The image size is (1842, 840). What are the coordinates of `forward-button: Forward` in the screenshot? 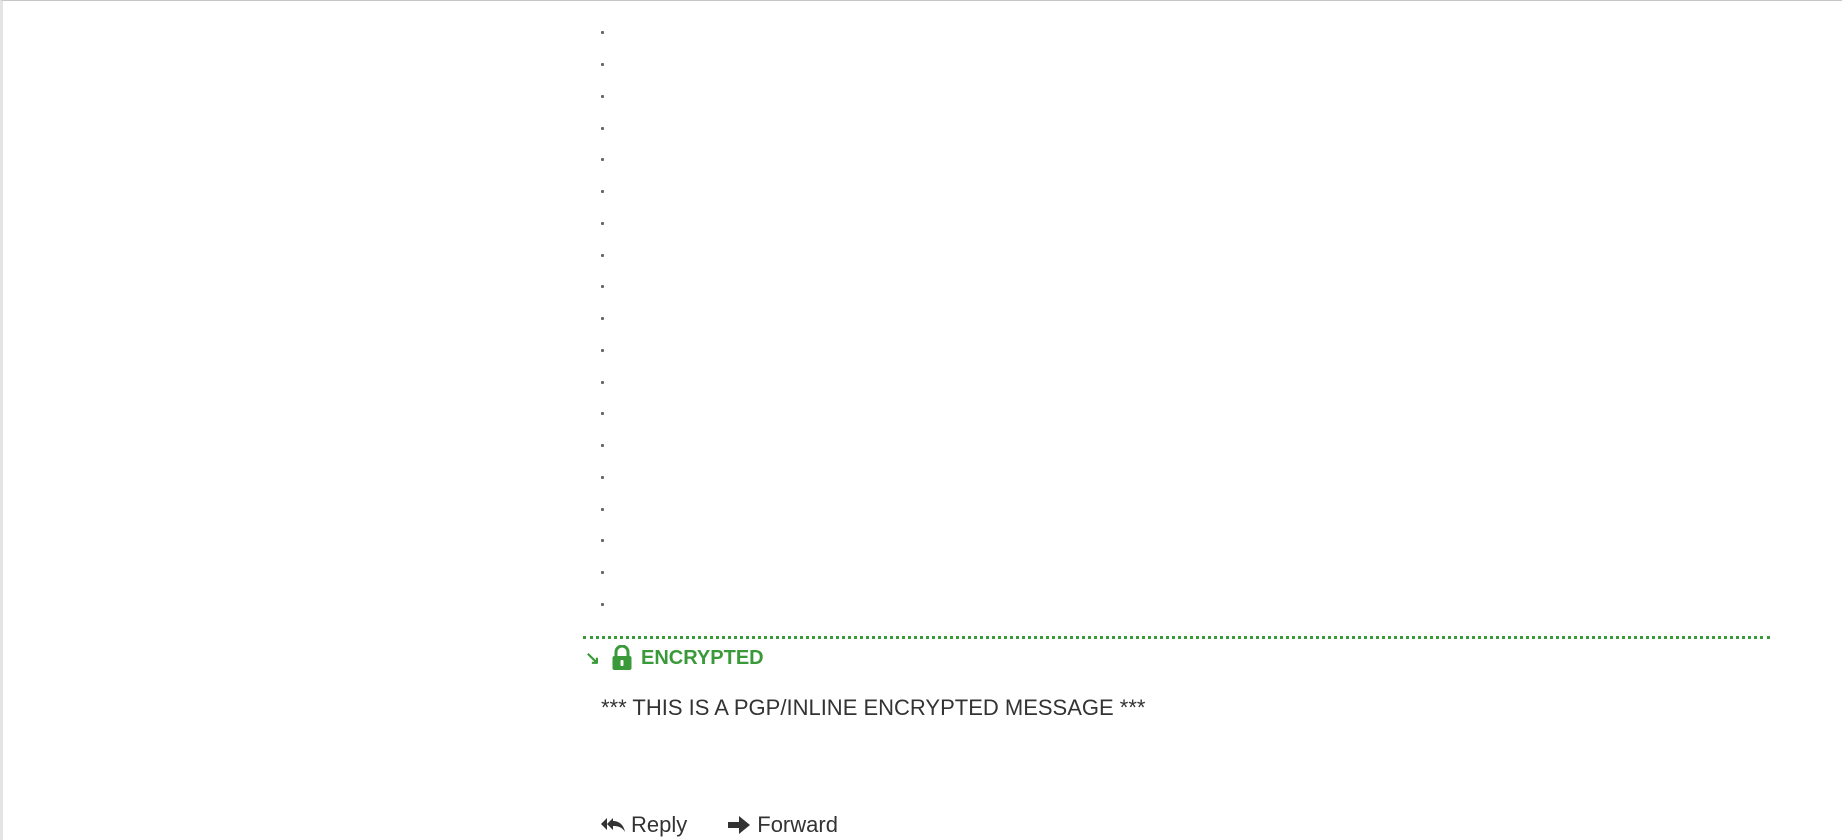 It's located at (782, 825).